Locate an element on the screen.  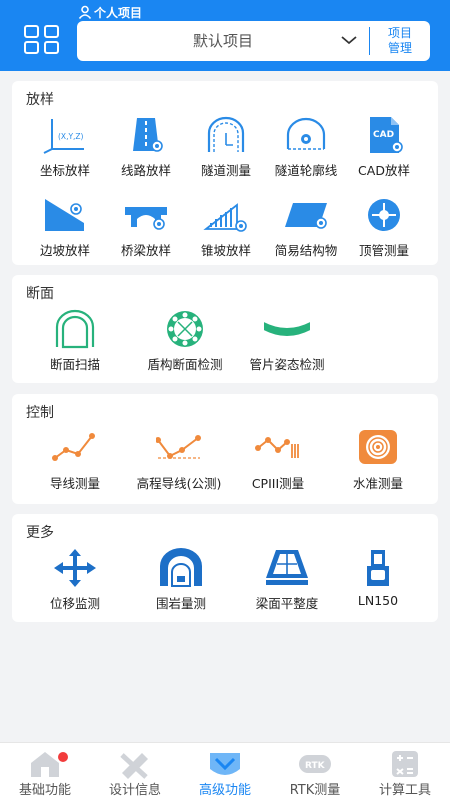
label-displacement-monitor: 位移监测 is located at coordinates (74, 603).